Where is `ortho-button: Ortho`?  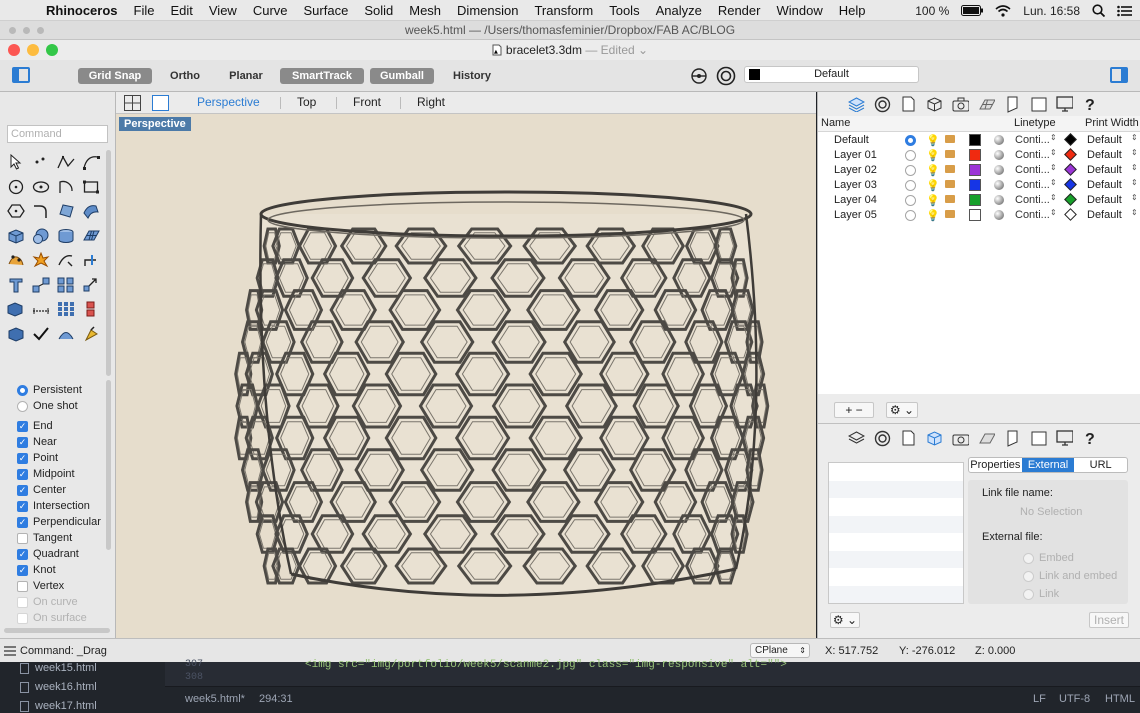
ortho-button: Ortho is located at coordinates (185, 76).